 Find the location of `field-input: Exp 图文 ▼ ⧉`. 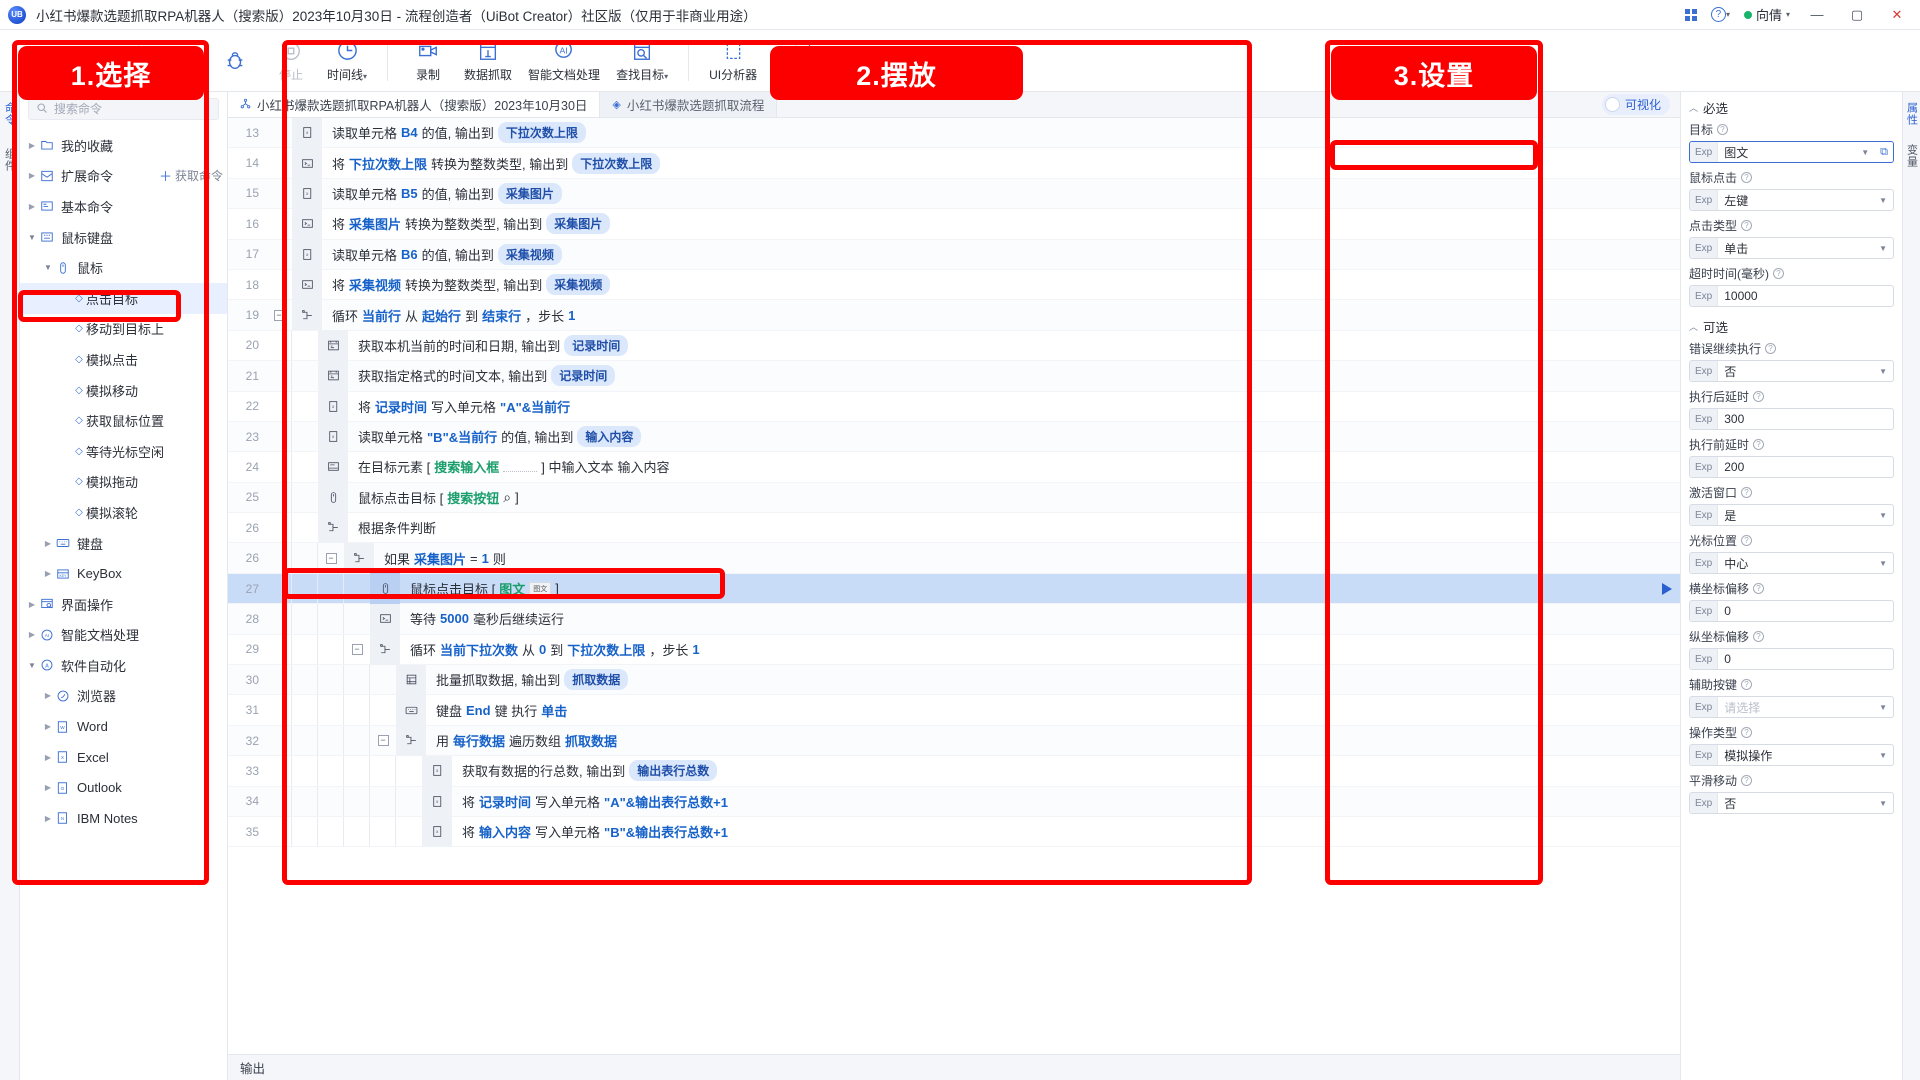

field-input: Exp 图文 ▼ ⧉ is located at coordinates (1791, 152).